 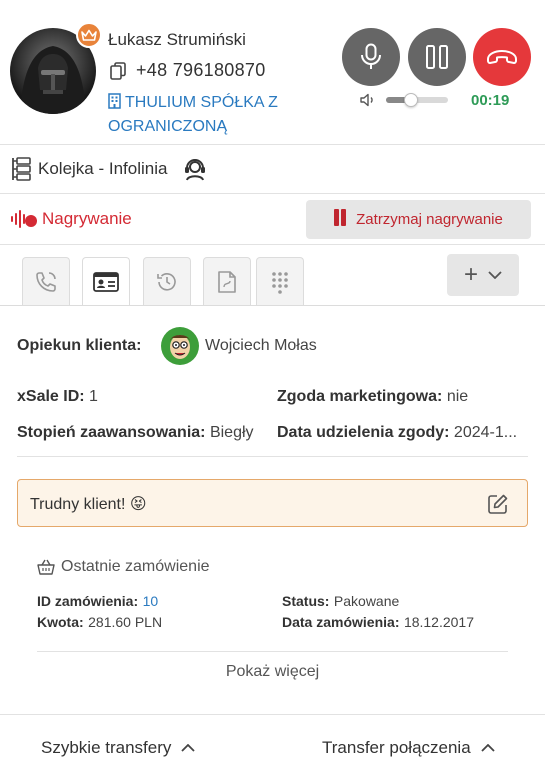 What do you see at coordinates (272, 503) in the screenshot?
I see `customer-note: Trudny klient! 😝` at bounding box center [272, 503].